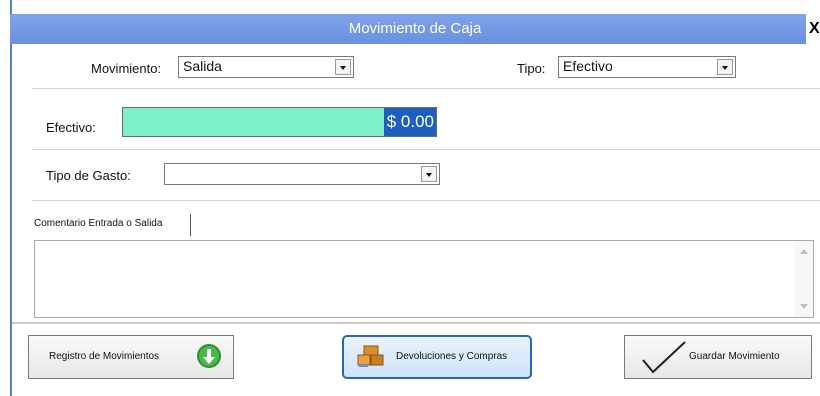  Describe the element at coordinates (804, 306) in the screenshot. I see `scroll-down-icon` at that location.